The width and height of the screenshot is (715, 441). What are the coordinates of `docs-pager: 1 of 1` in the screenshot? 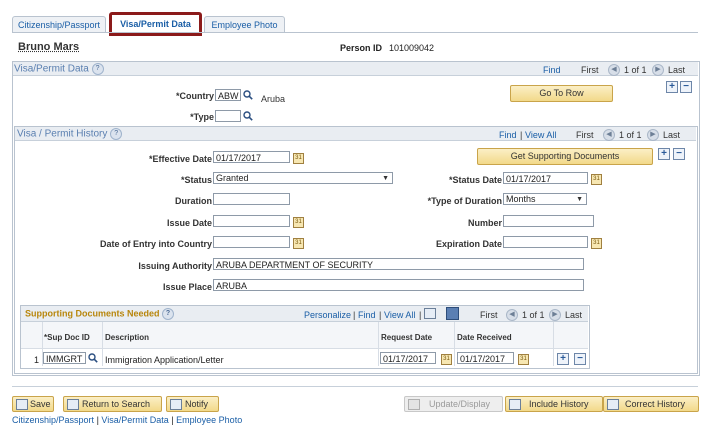 It's located at (533, 315).